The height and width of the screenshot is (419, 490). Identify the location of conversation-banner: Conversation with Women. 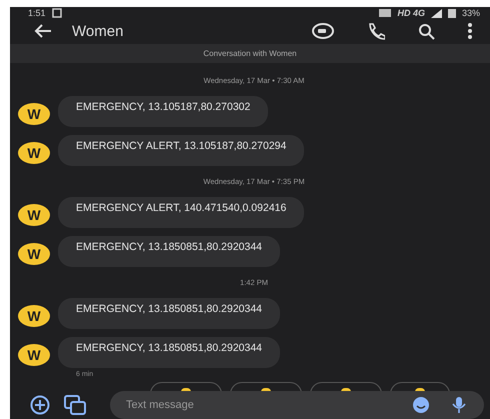
(250, 54).